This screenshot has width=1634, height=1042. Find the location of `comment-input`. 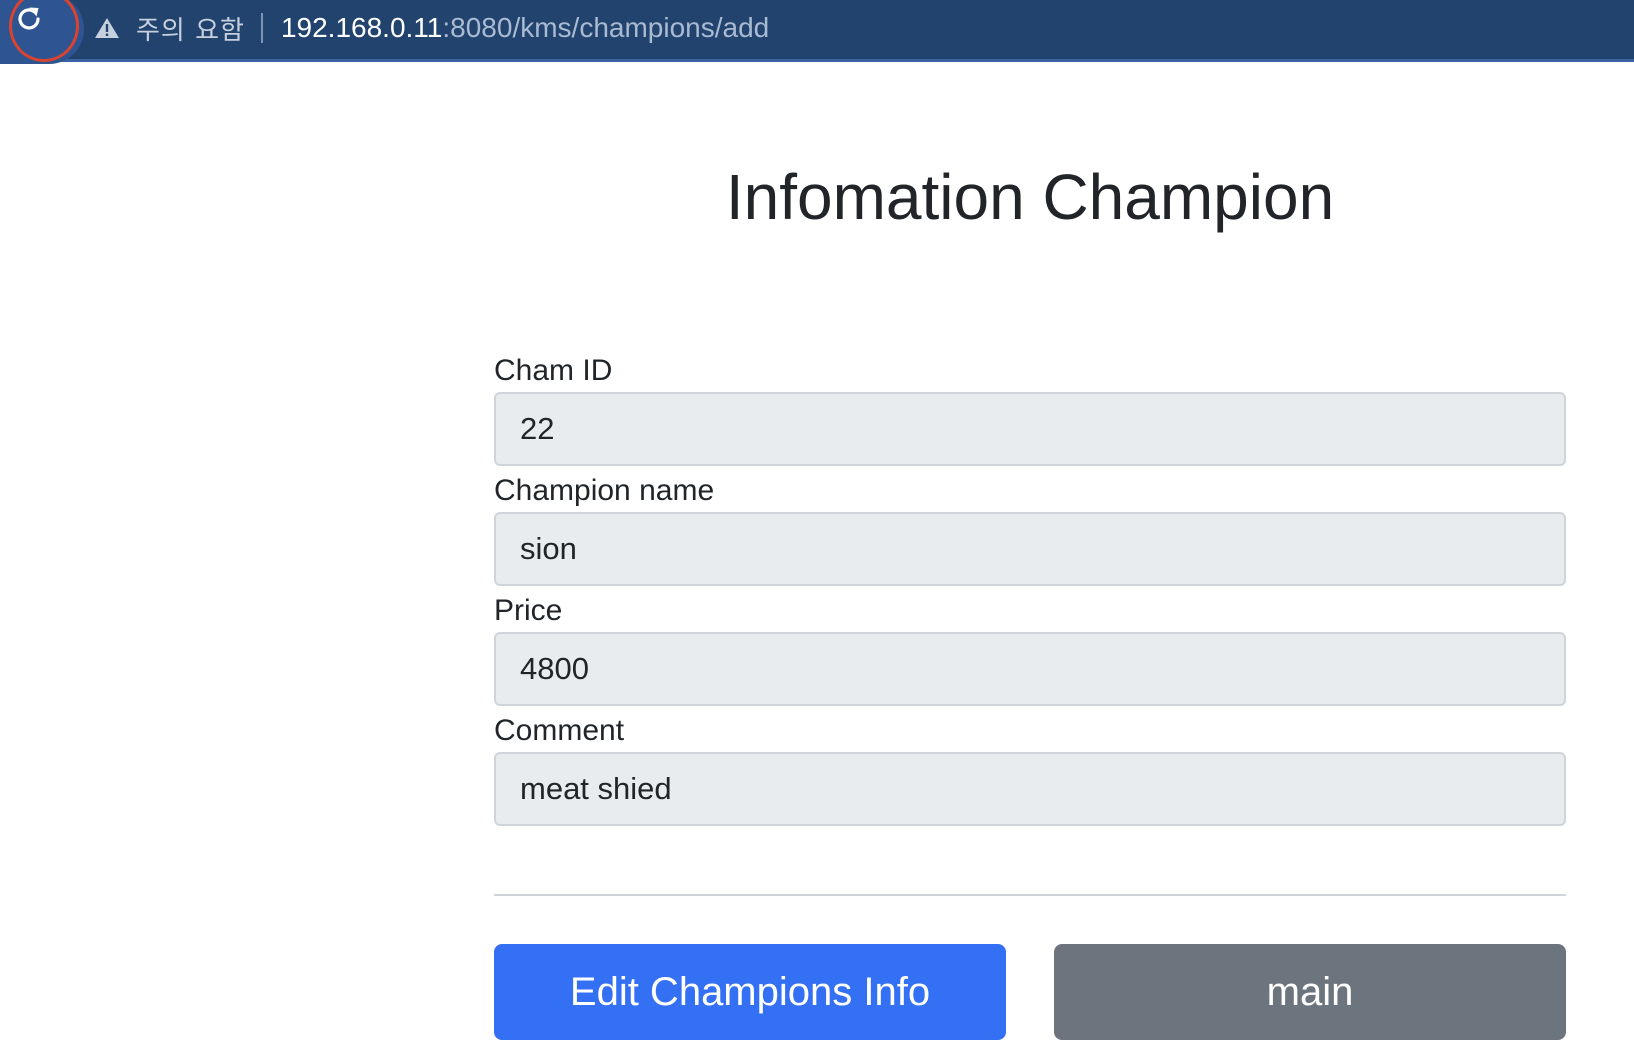

comment-input is located at coordinates (1030, 789).